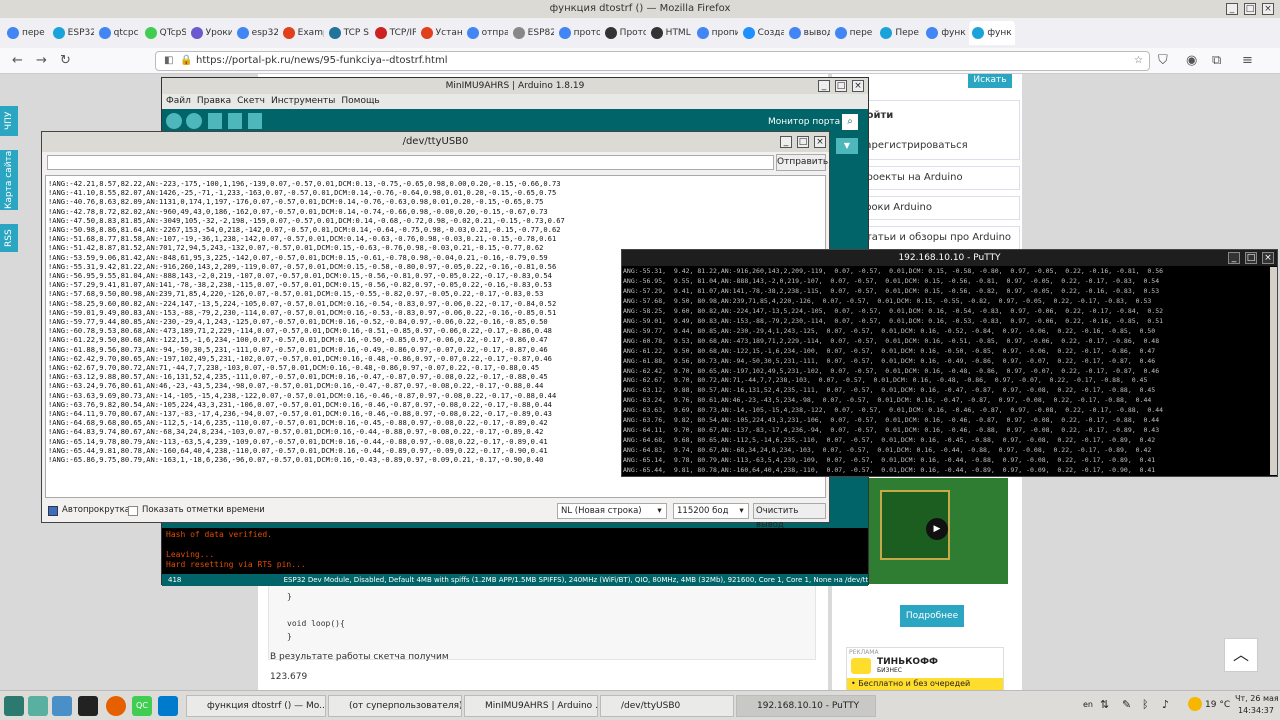  Describe the element at coordinates (360, 101) in the screenshot. I see `menu-item: Помощь` at that location.